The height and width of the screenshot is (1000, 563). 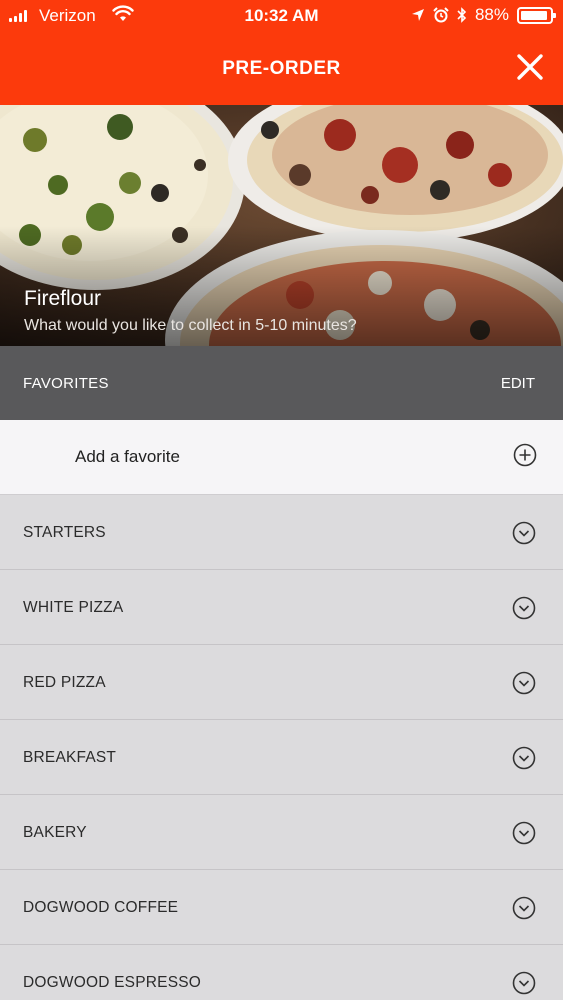 What do you see at coordinates (66, 383) in the screenshot?
I see `favorites-label: FAVORITES` at bounding box center [66, 383].